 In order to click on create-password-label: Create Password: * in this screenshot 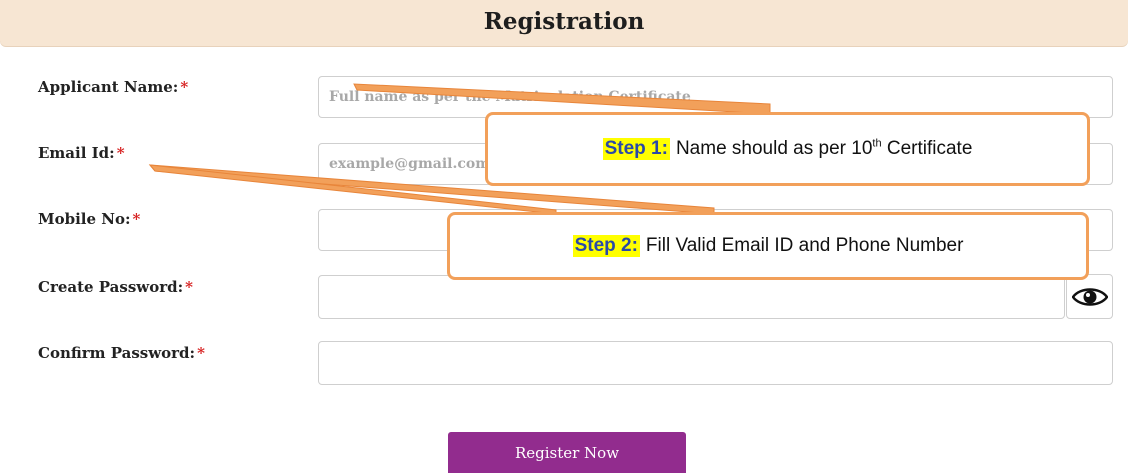, I will do `click(115, 287)`.